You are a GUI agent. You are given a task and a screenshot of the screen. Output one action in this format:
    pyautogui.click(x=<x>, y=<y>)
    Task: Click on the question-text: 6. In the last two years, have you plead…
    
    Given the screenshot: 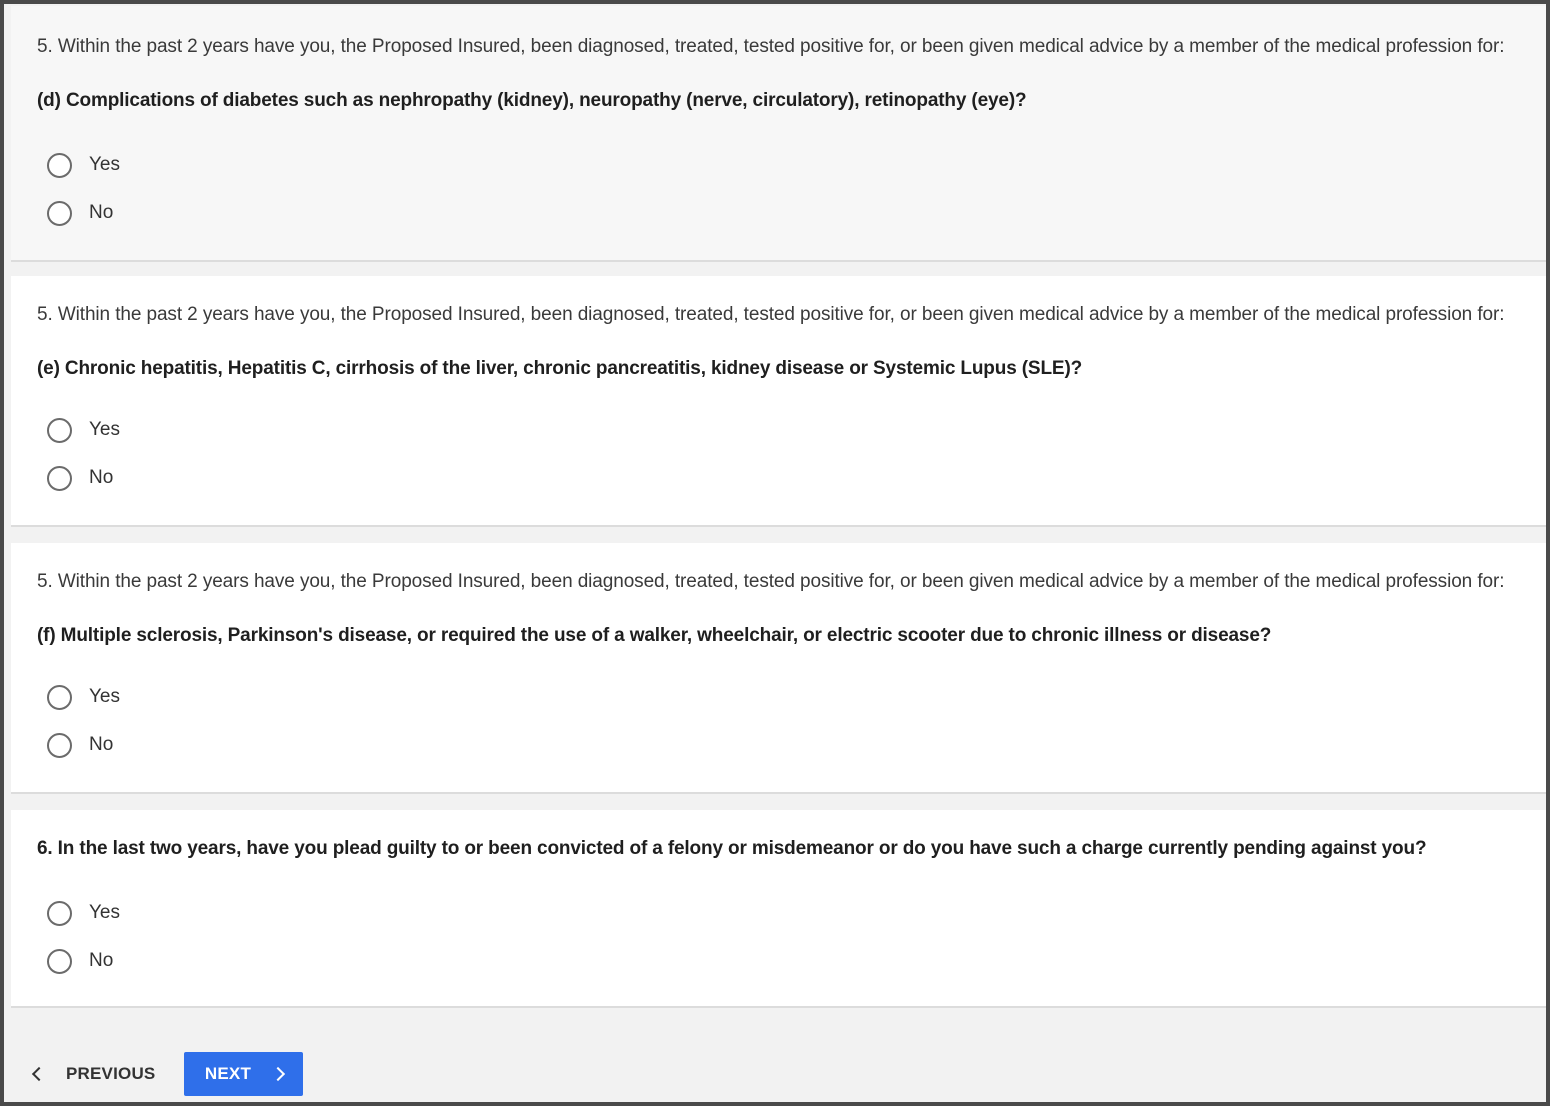 What is the action you would take?
    pyautogui.click(x=732, y=848)
    